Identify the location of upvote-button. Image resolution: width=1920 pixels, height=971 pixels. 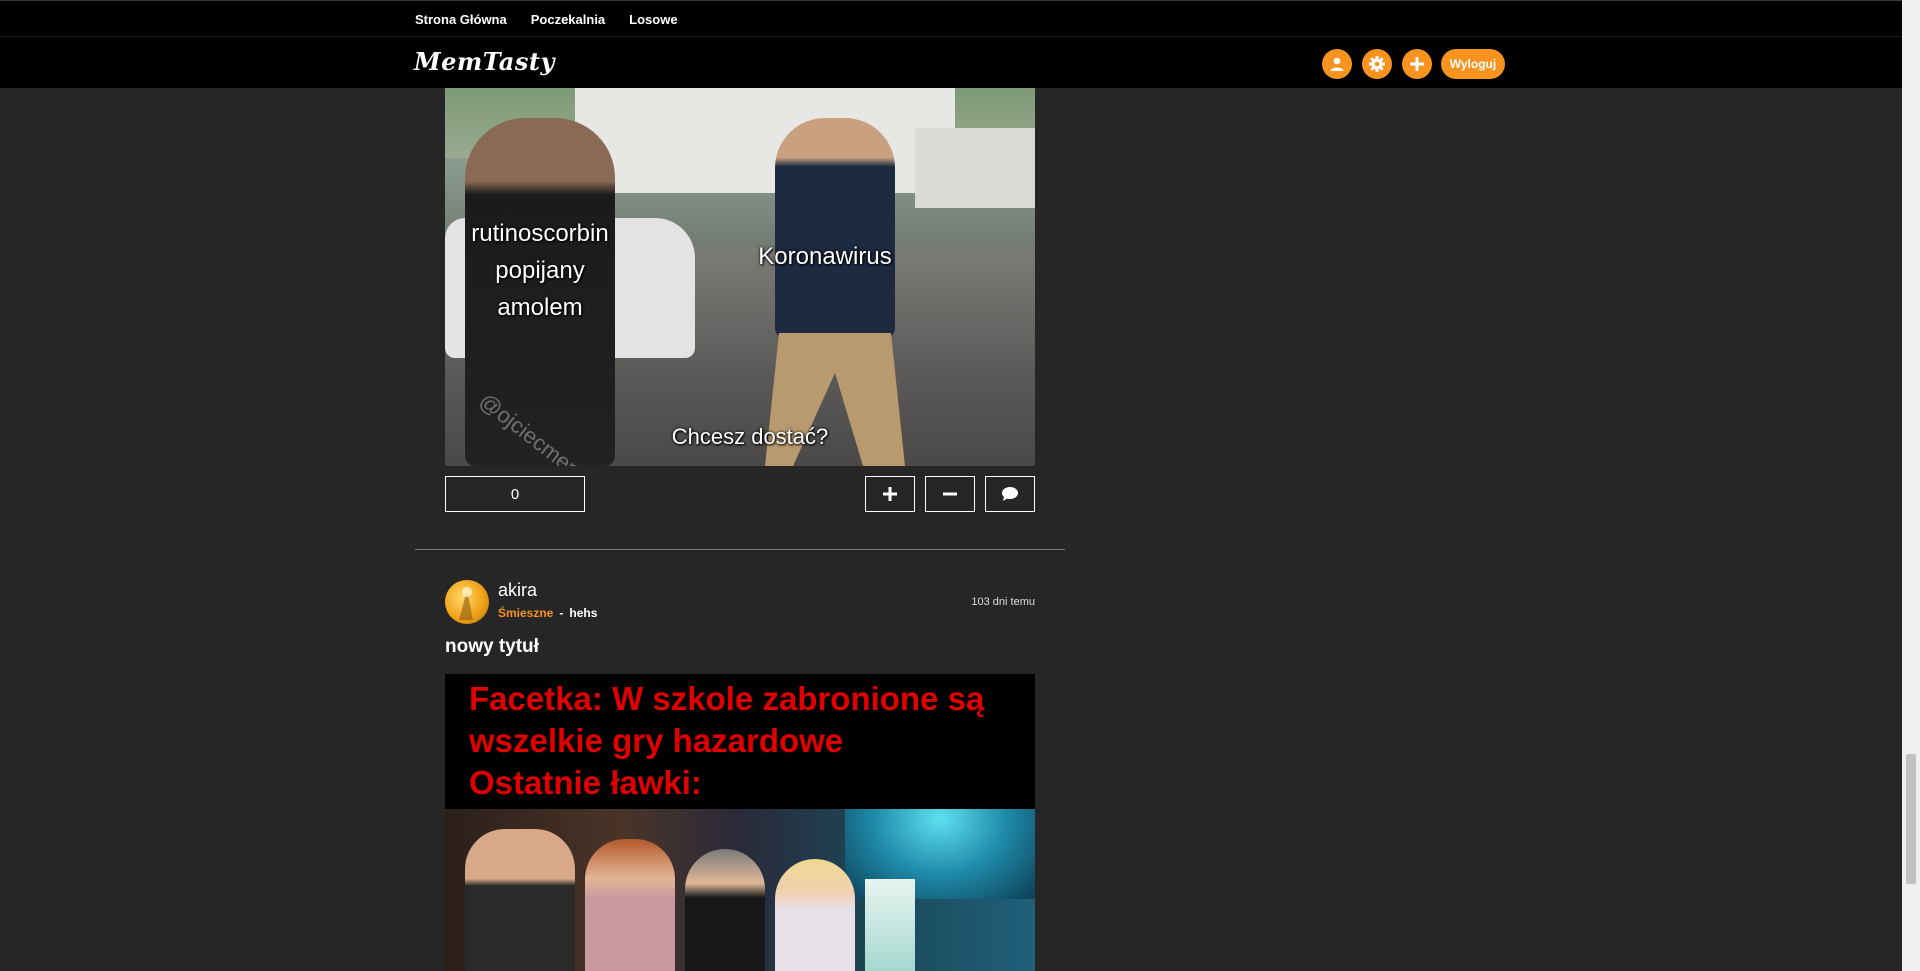
(890, 494).